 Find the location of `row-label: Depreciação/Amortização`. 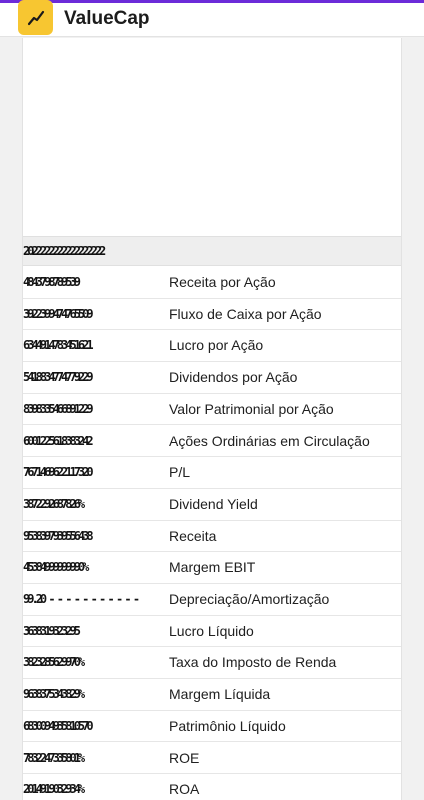

row-label: Depreciação/Amortização is located at coordinates (249, 599).